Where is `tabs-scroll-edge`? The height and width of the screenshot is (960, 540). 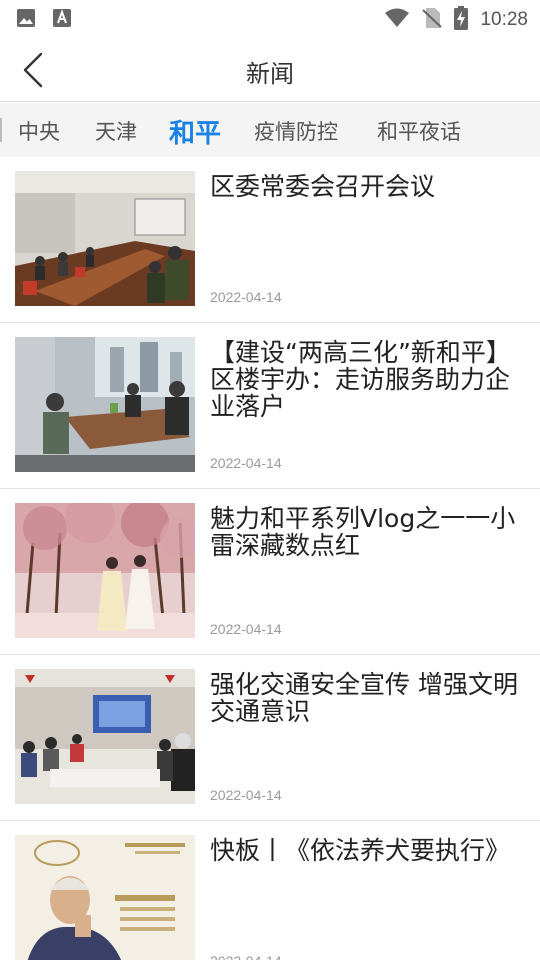 tabs-scroll-edge is located at coordinates (1, 130).